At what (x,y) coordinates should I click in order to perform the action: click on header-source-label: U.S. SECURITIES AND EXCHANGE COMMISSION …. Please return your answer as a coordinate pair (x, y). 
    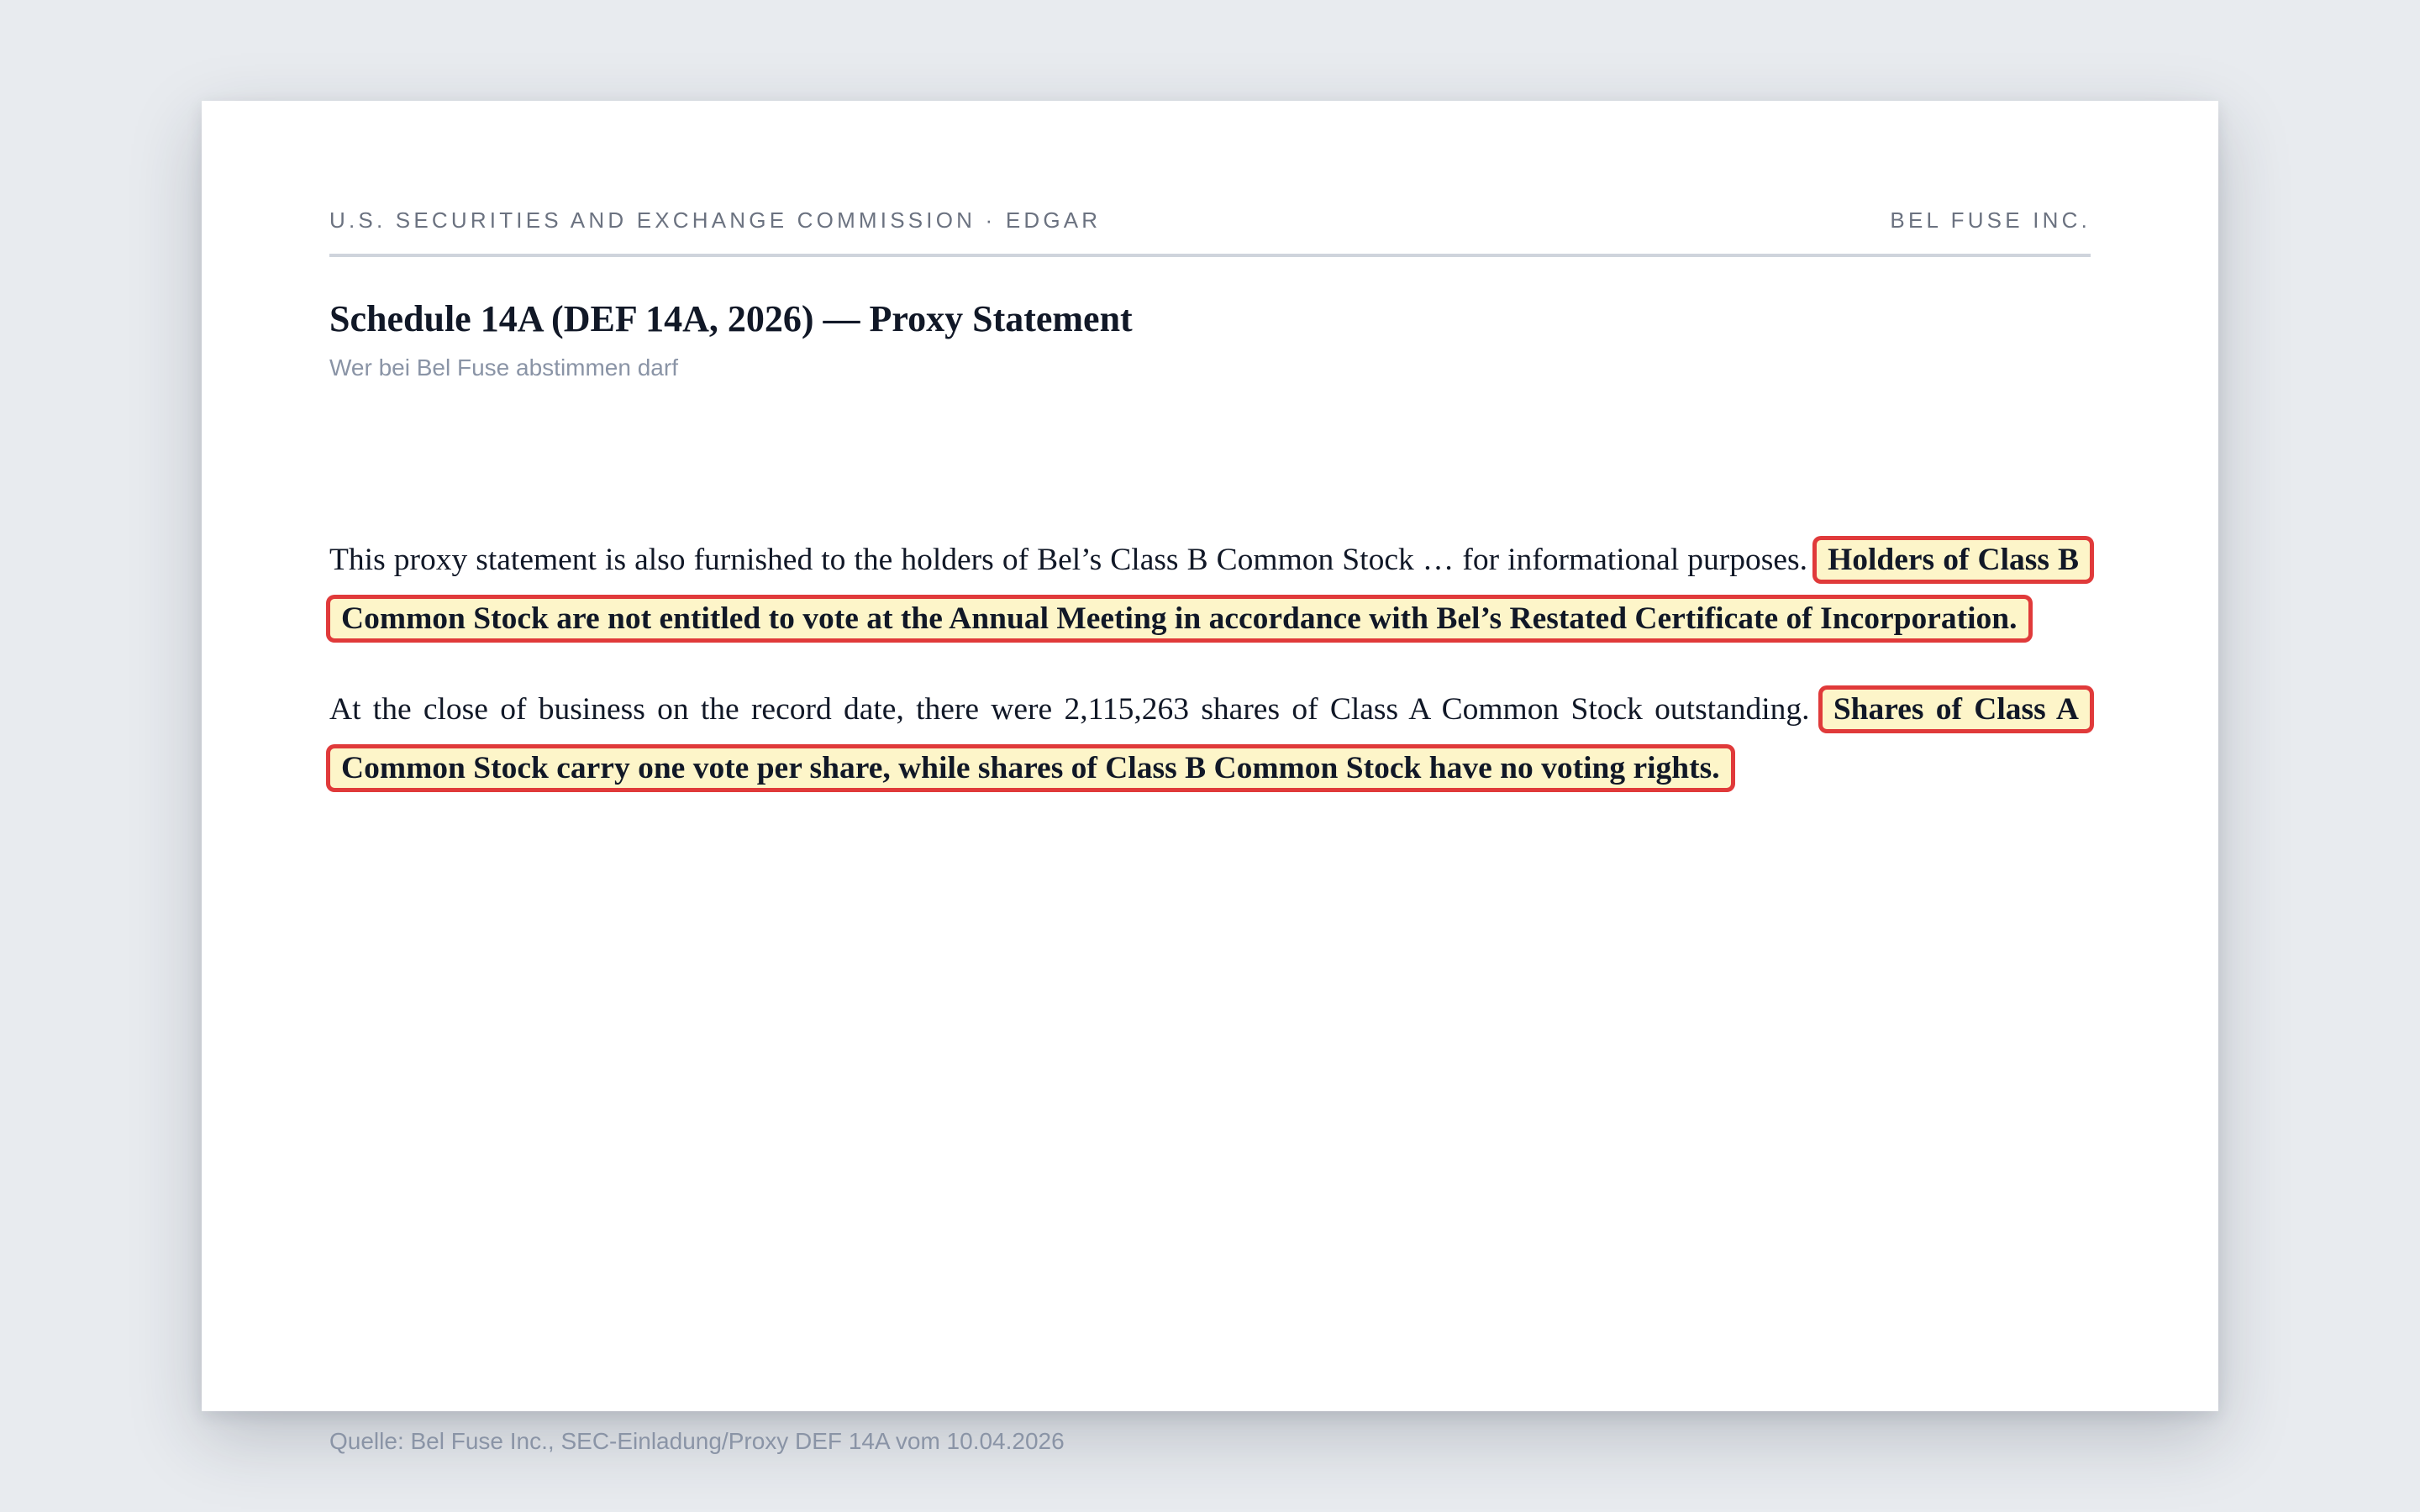
    Looking at the image, I should click on (716, 220).